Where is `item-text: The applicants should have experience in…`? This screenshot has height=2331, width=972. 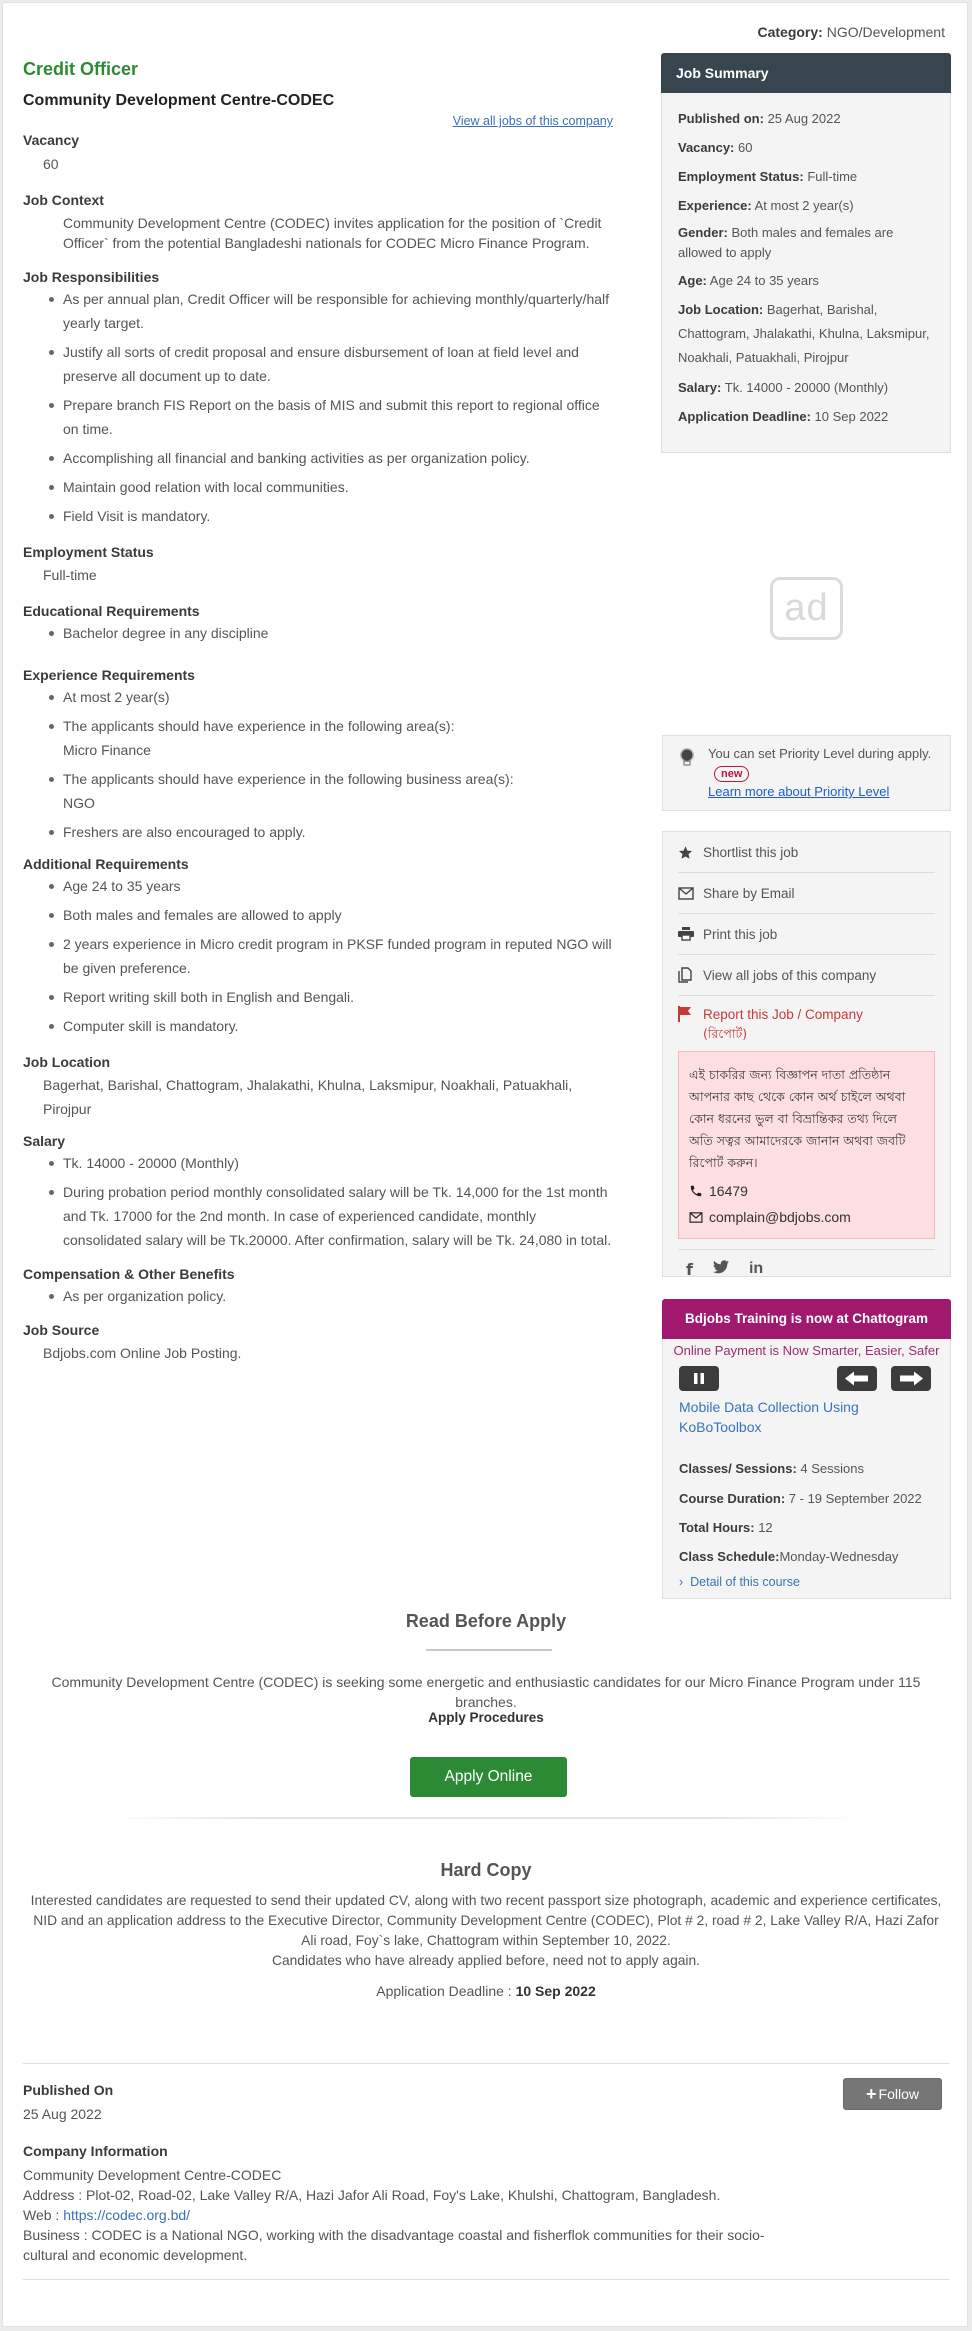 item-text: The applicants should have experience in… is located at coordinates (288, 779).